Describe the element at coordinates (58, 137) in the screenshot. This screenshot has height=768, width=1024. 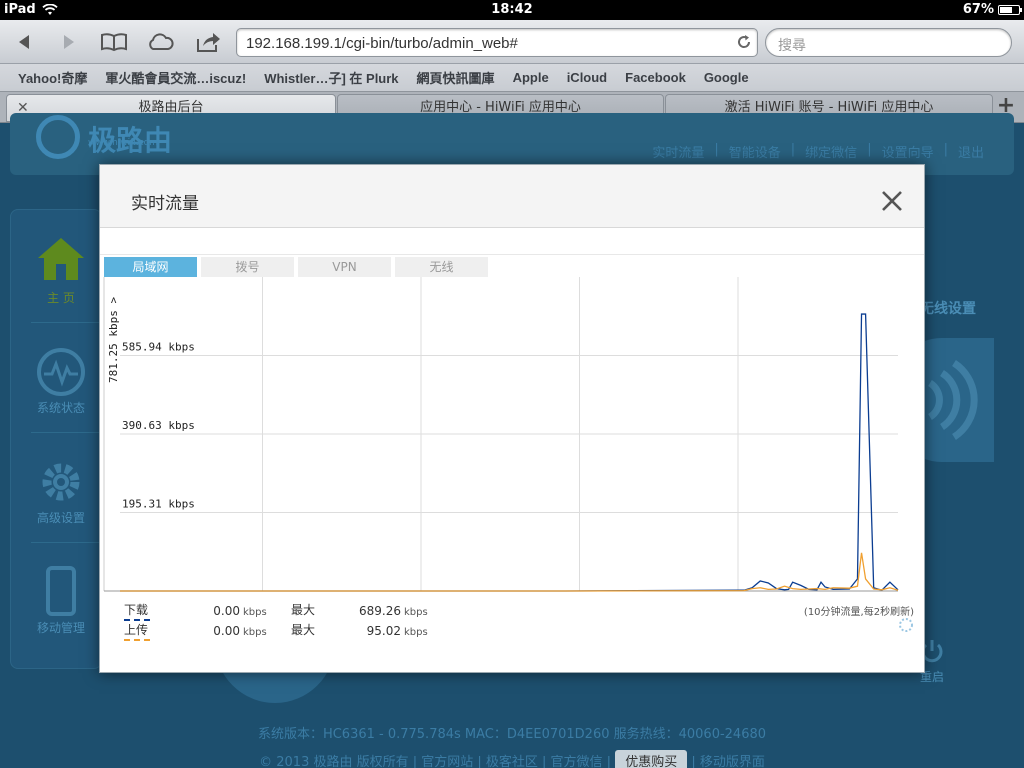
I see `logo-icon` at that location.